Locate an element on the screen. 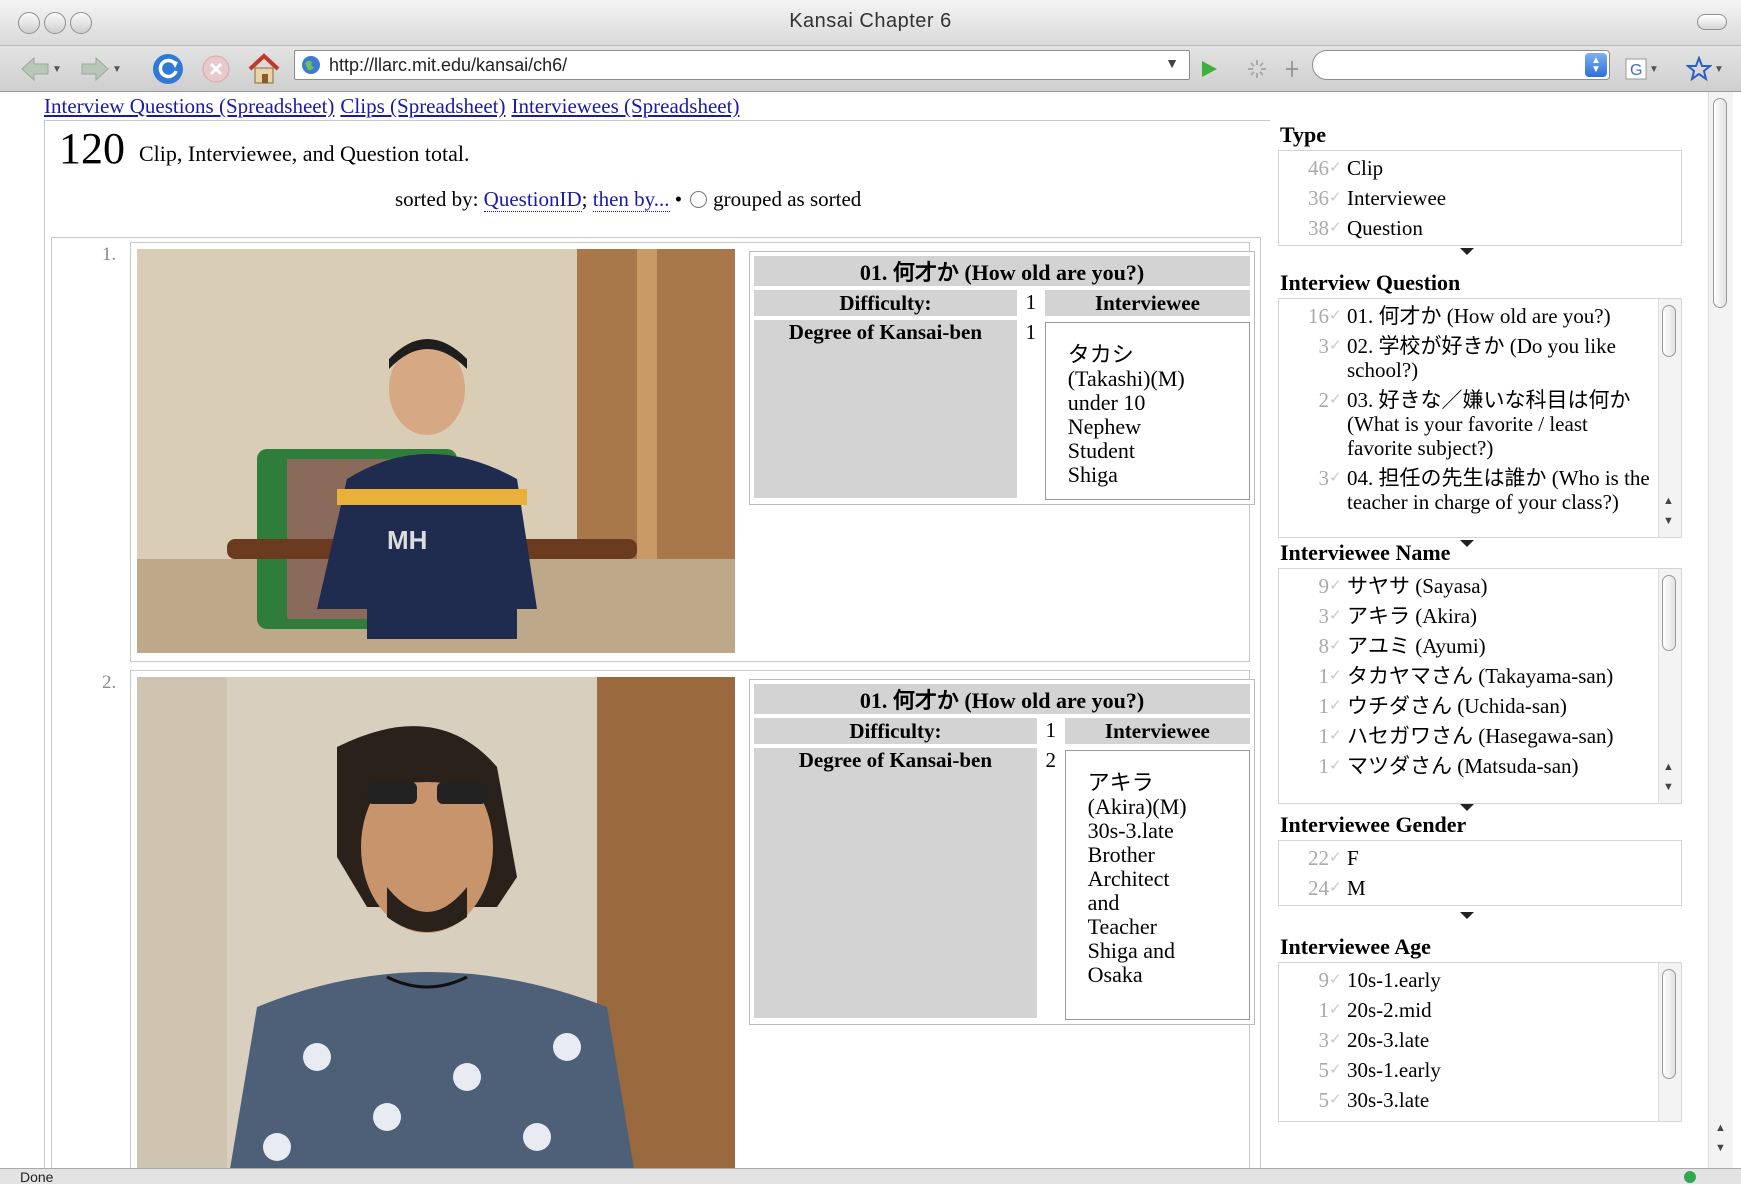 The image size is (1741, 1185). facet-value: 5 ✓ 30s-3.late is located at coordinates (1480, 1100).